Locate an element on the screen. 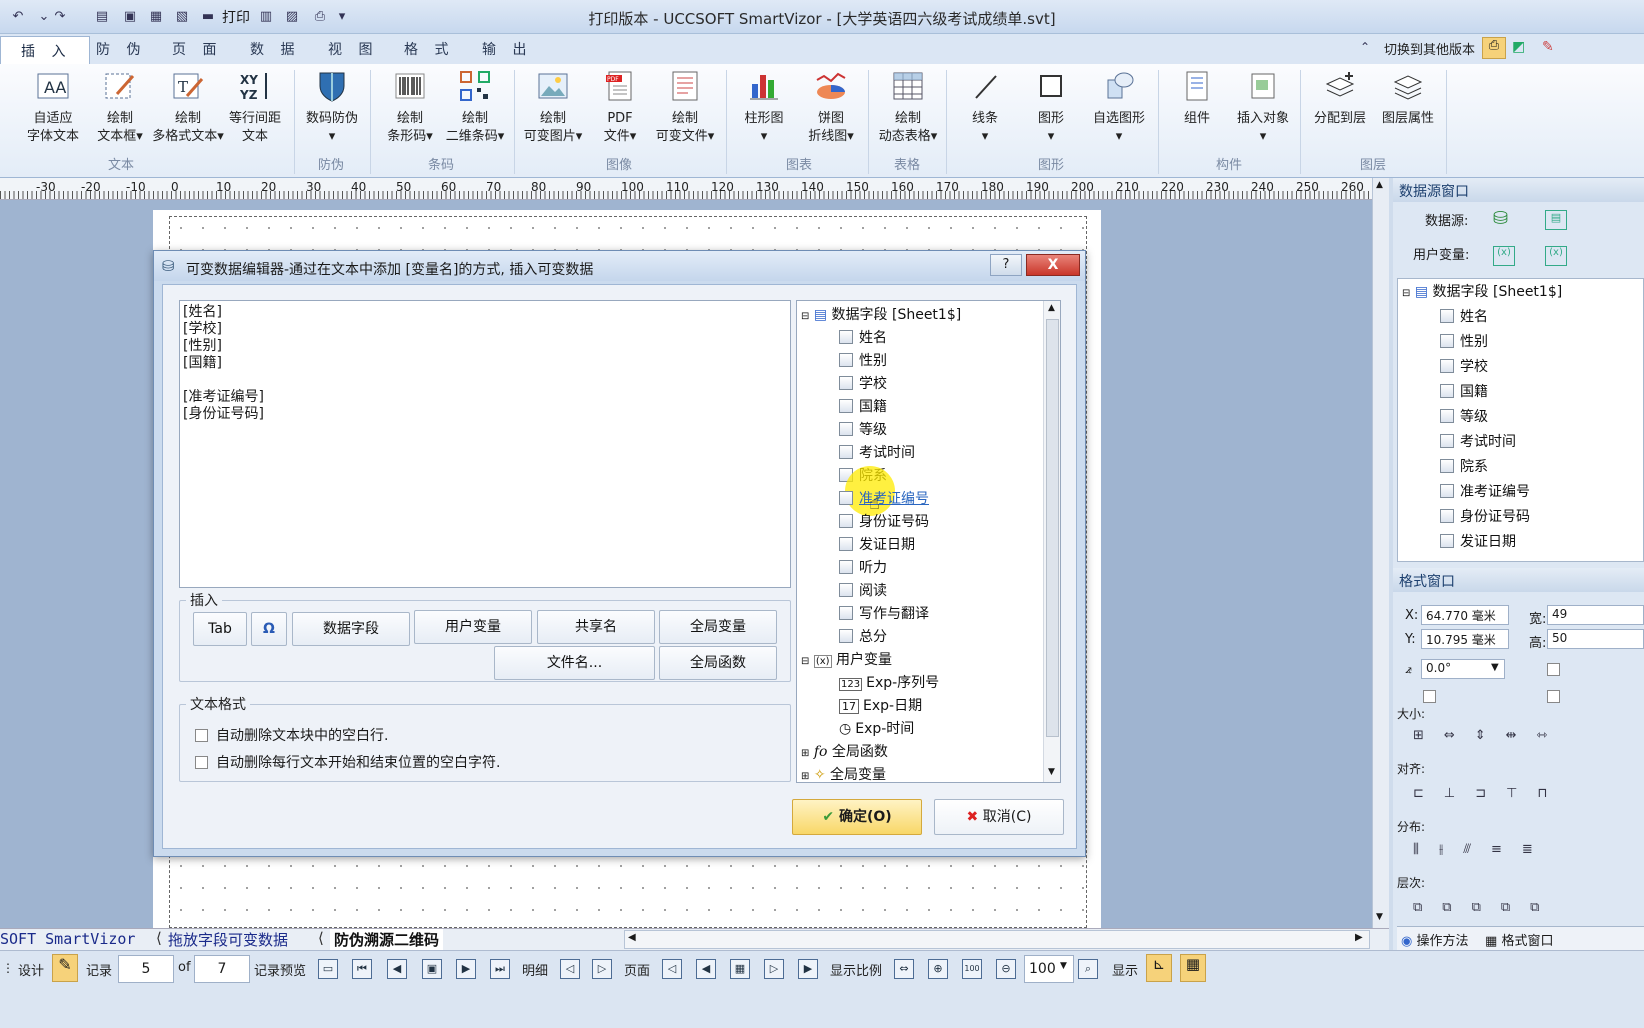 The image size is (1644, 1028). tree-field: 准考证编号 is located at coordinates (1485, 491).